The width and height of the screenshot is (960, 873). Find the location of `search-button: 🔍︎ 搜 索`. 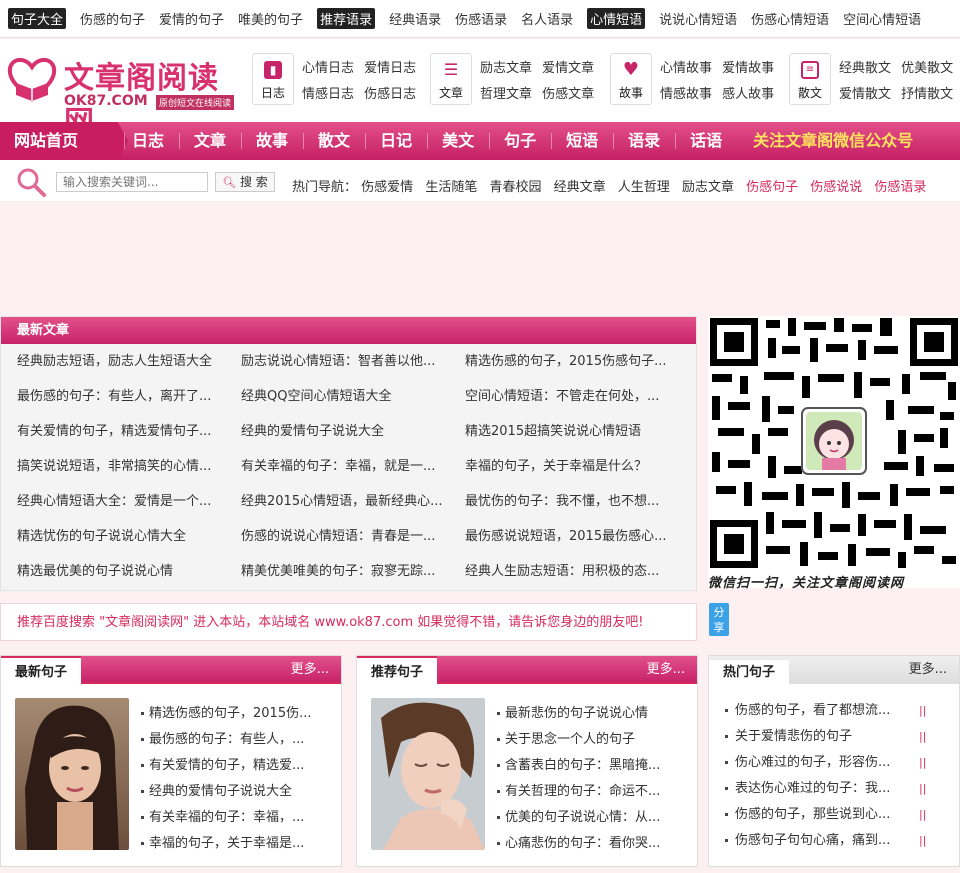

search-button: 🔍︎ 搜 索 is located at coordinates (245, 182).